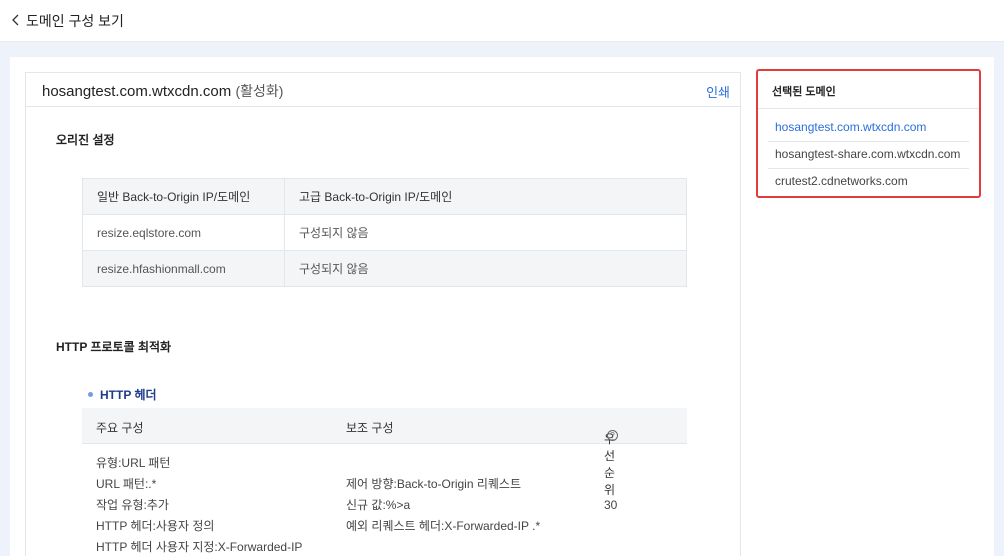  I want to click on list-item: crutest2.cdnetworks.com, so click(868, 182).